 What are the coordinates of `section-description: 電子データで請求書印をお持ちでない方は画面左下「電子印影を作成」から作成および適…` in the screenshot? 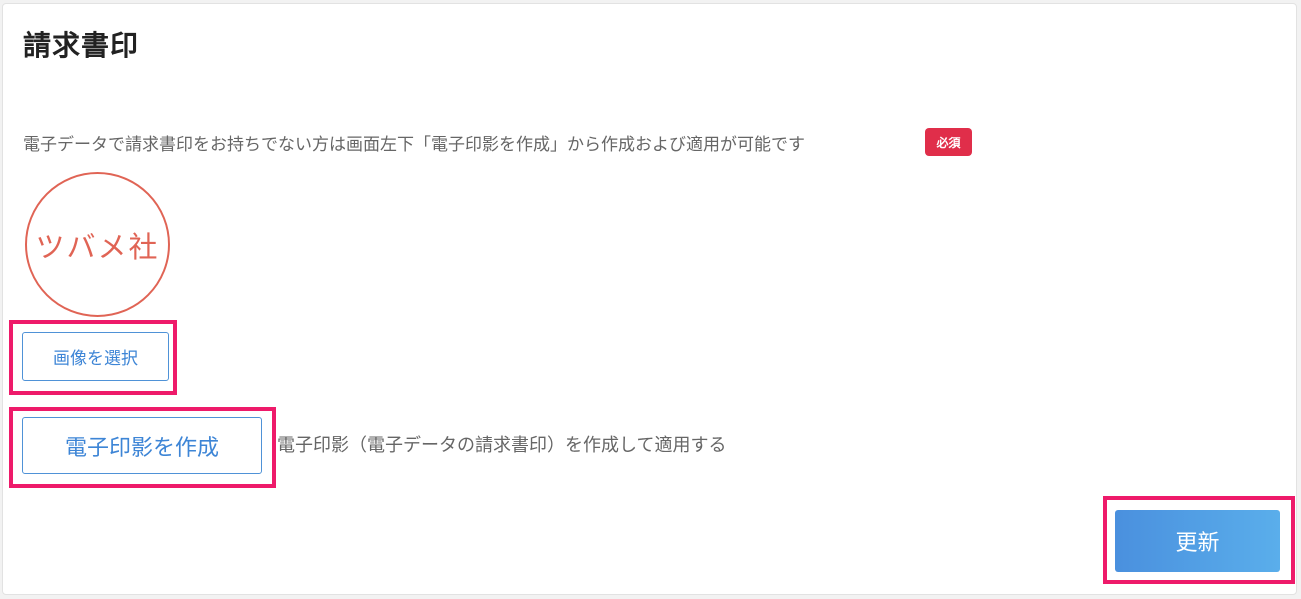 It's located at (414, 145).